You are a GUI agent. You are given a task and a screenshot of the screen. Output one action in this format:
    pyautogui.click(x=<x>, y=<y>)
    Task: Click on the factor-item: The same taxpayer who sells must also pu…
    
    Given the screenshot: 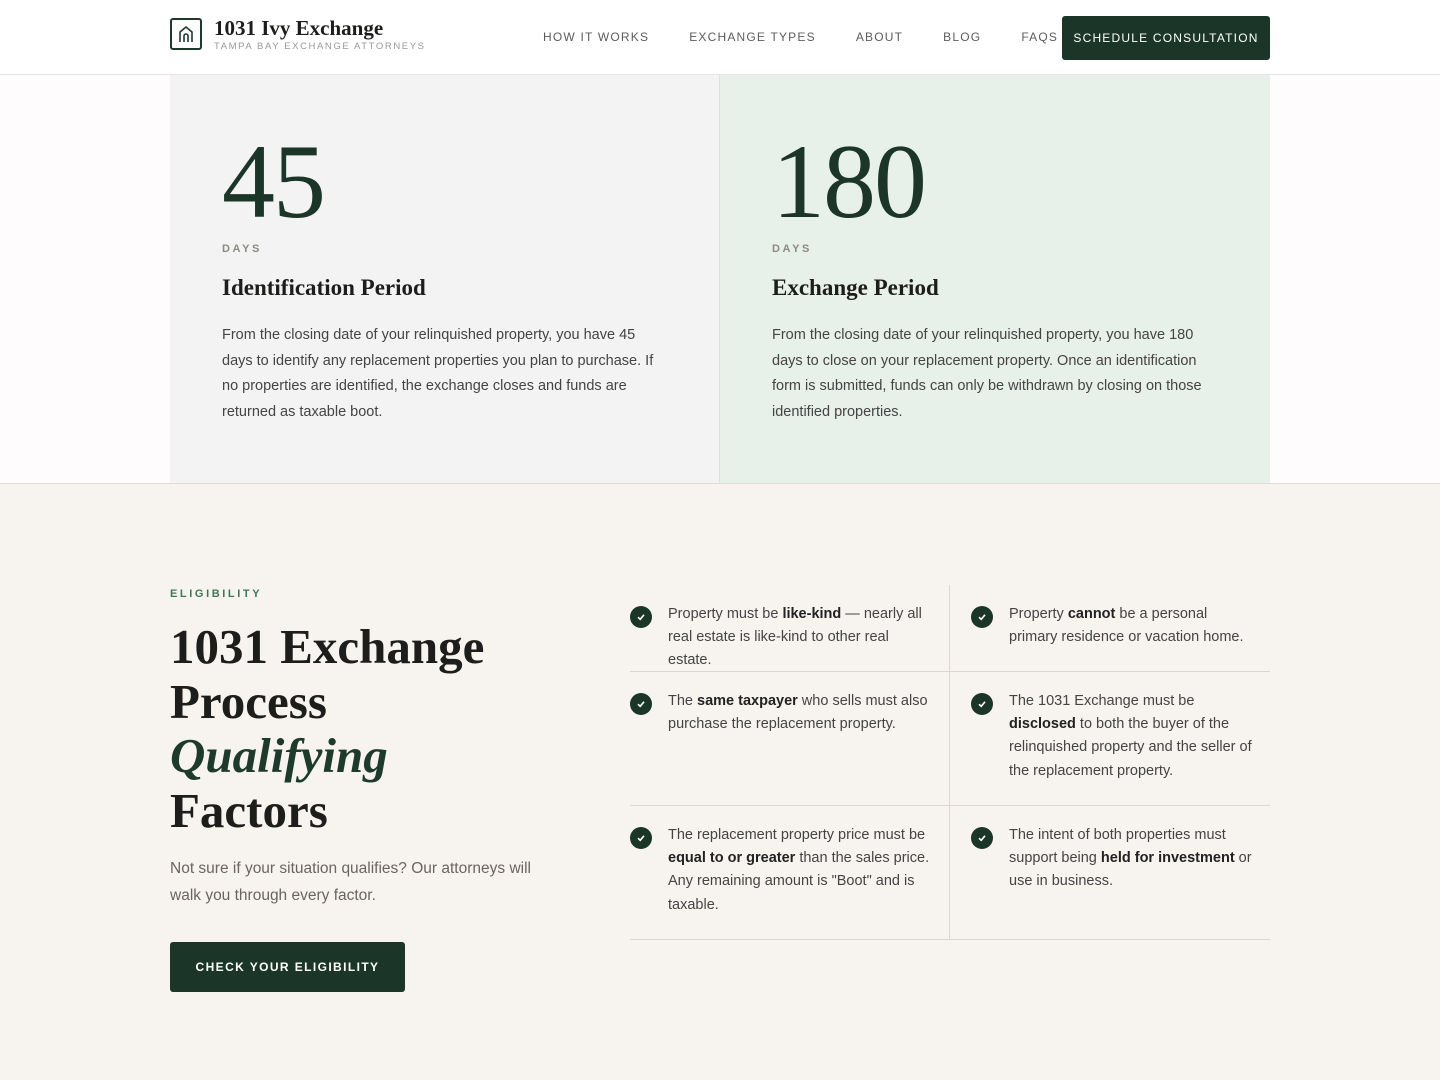 What is the action you would take?
    pyautogui.click(x=790, y=739)
    